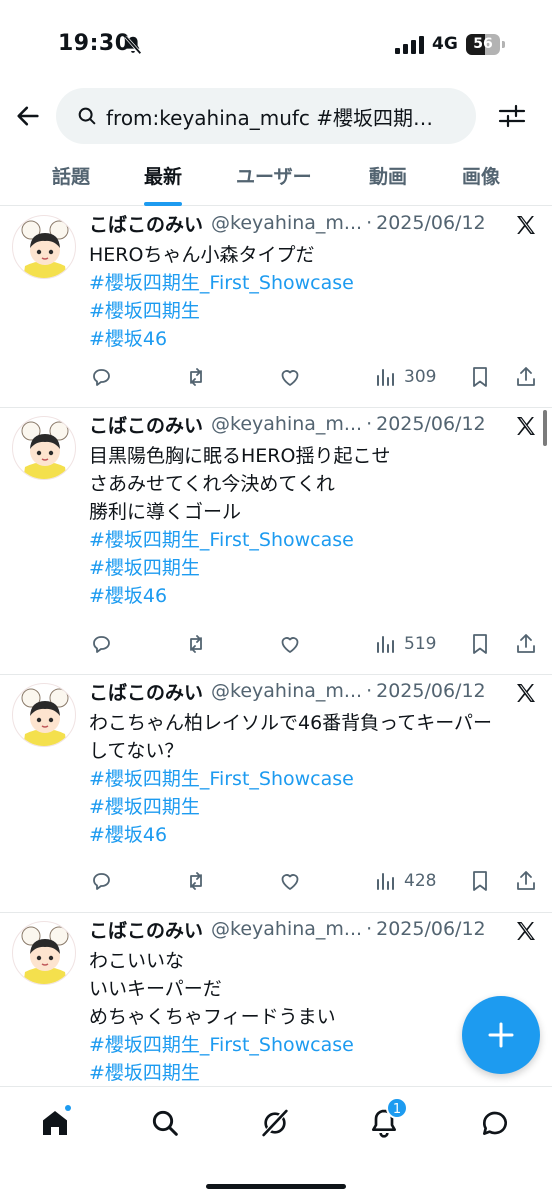 The height and width of the screenshot is (1200, 552). Describe the element at coordinates (155, 989) in the screenshot. I see `tweet-text-line: いいキーパーだ` at that location.